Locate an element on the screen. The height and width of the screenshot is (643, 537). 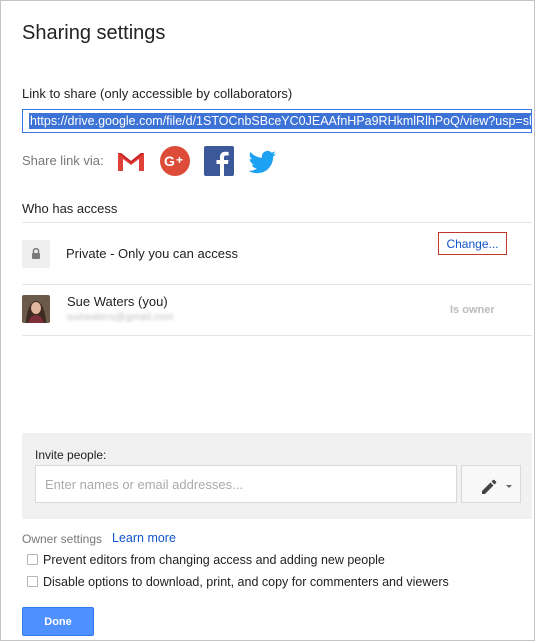
disable-download-checkbox is located at coordinates (32, 581).